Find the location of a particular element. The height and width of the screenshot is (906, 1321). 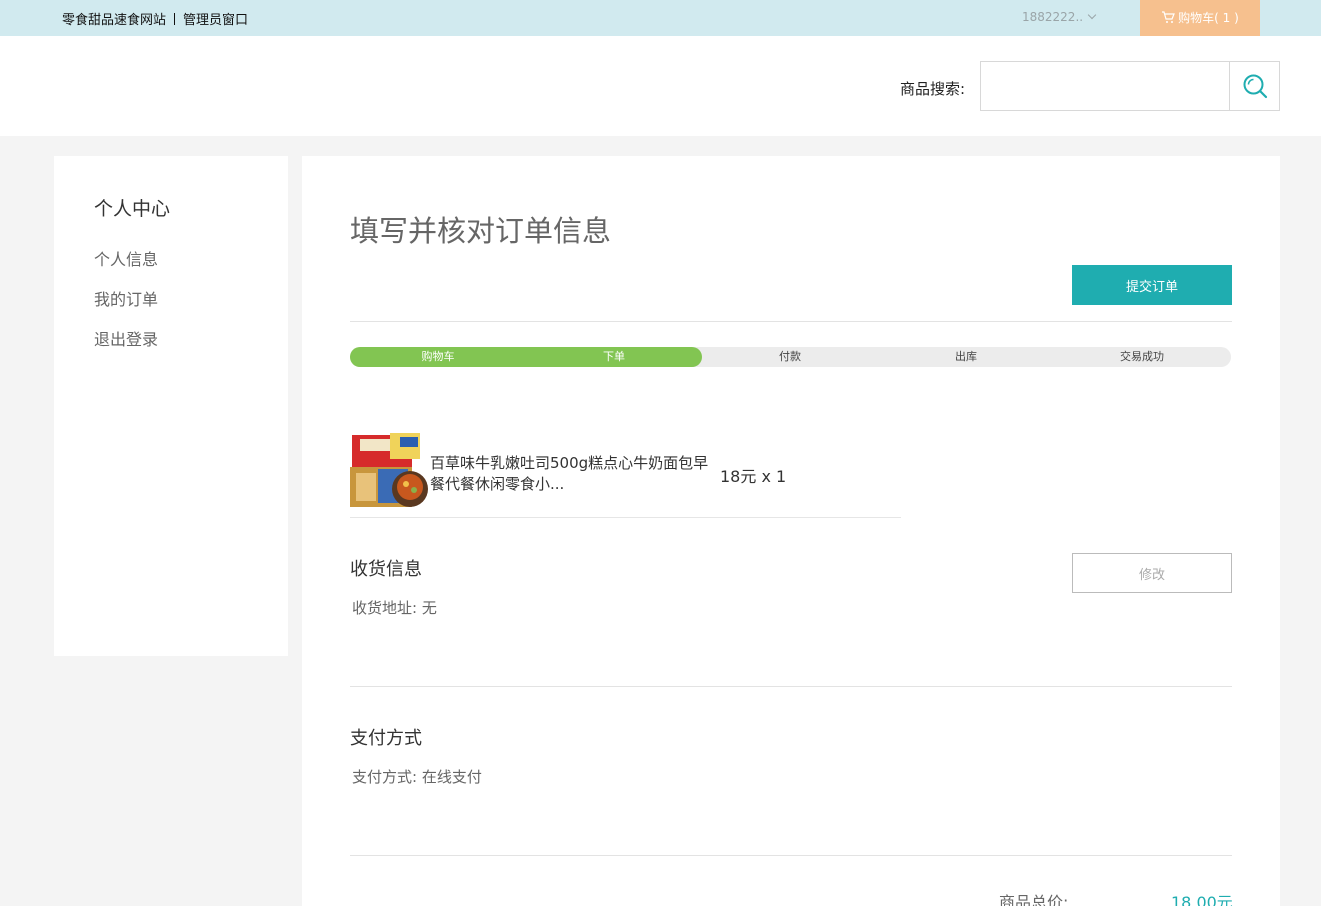

search-icon is located at coordinates (1255, 86).